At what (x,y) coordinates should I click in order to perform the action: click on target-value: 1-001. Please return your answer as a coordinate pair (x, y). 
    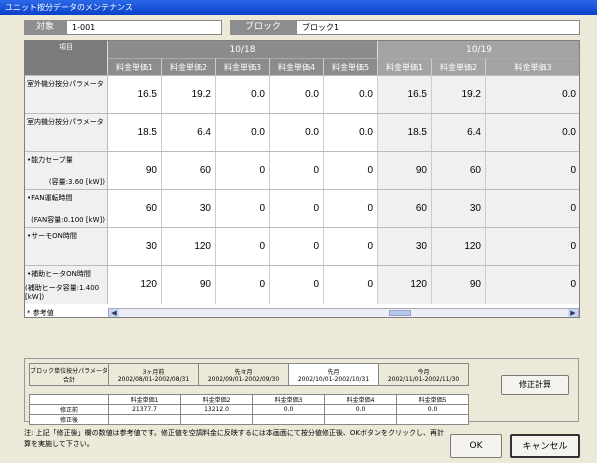
    Looking at the image, I should click on (144, 27).